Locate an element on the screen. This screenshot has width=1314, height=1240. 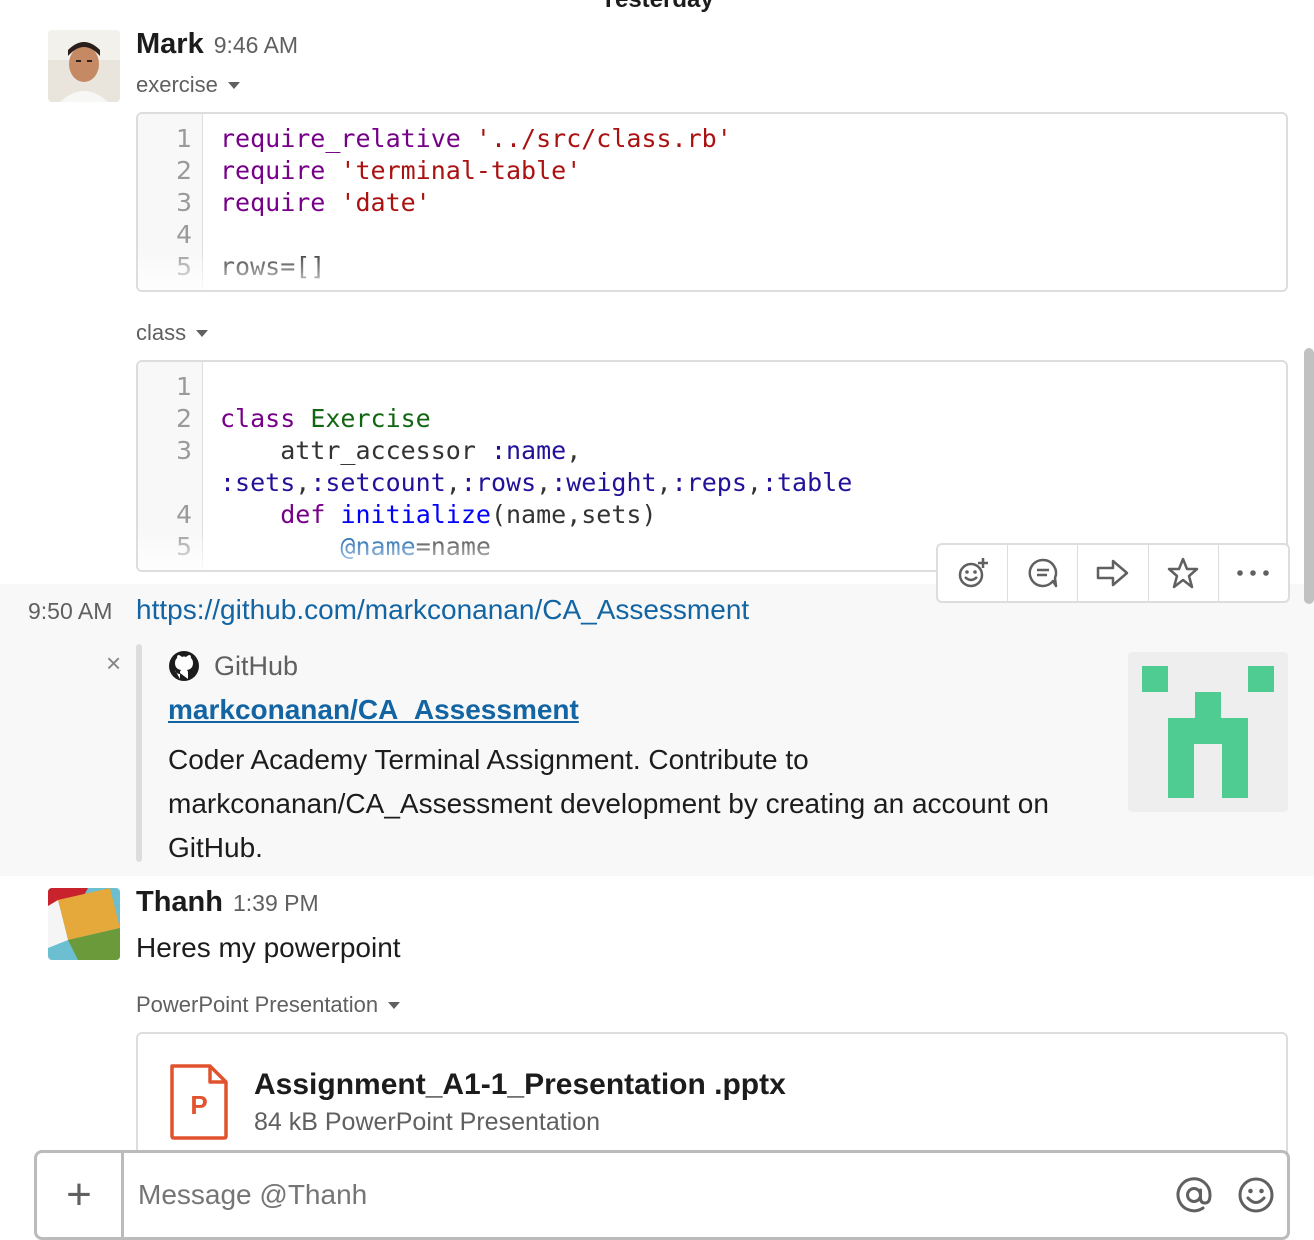
more-actions-icon is located at coordinates (1253, 573).